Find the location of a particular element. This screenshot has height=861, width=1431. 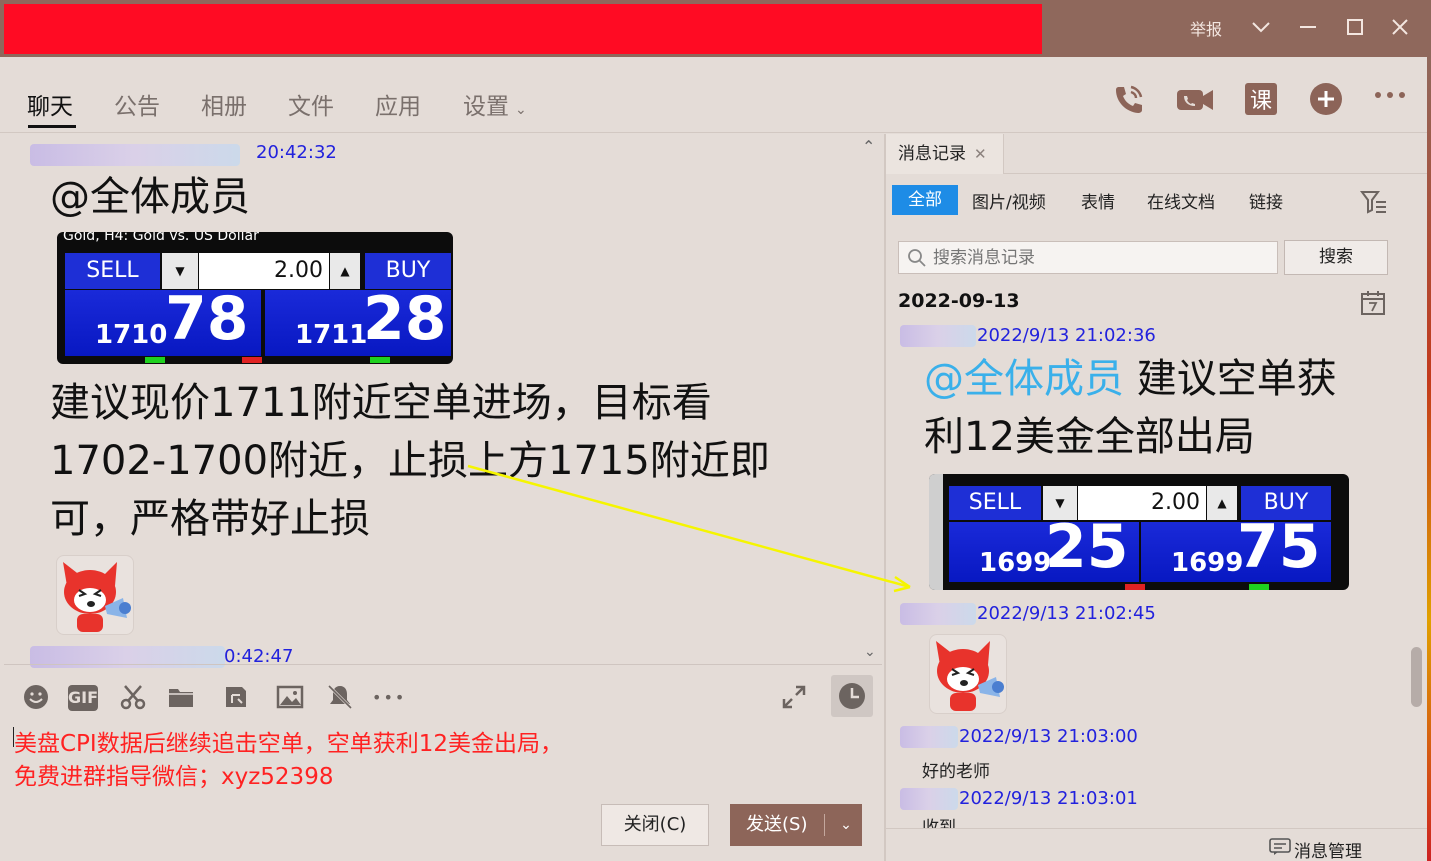

filter-media: 图片/视频 is located at coordinates (1009, 200).